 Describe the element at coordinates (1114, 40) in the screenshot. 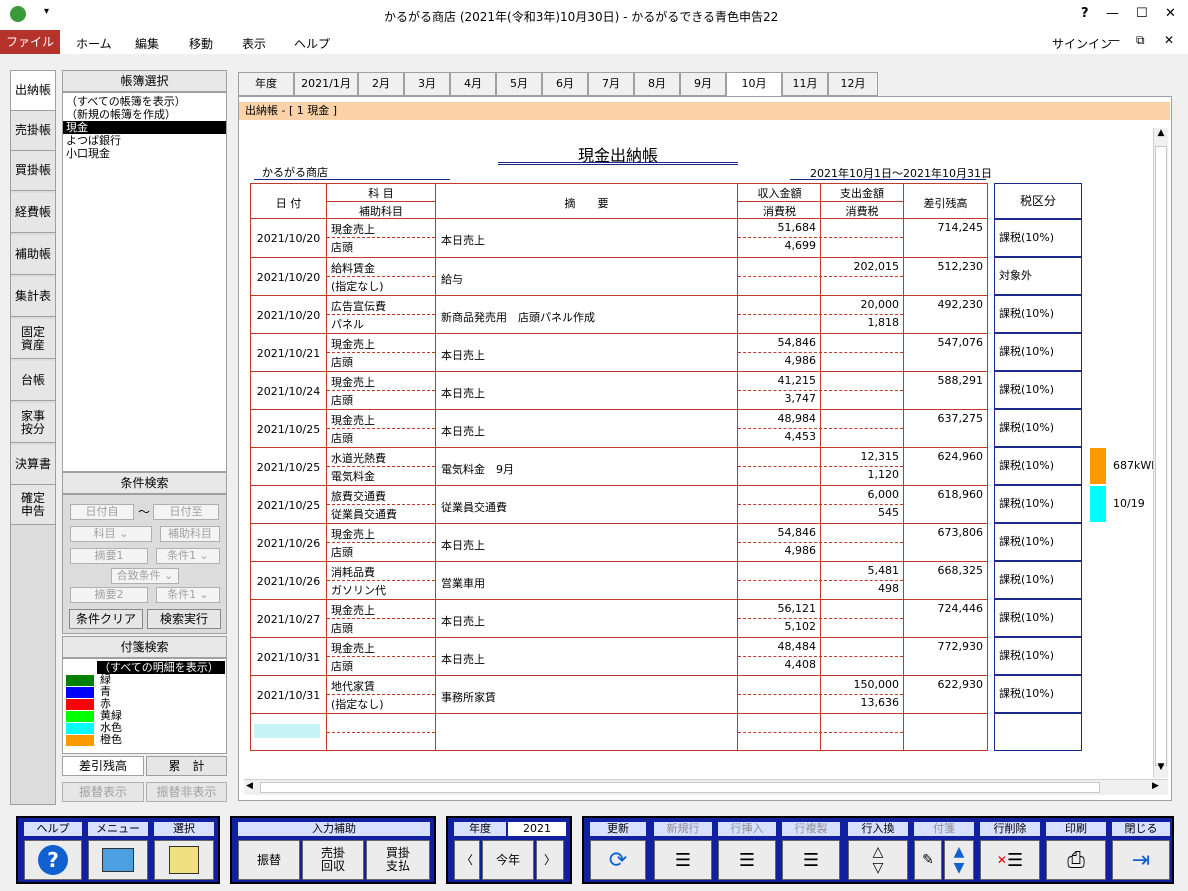

I see `ribbon-collapse-icon: —` at that location.